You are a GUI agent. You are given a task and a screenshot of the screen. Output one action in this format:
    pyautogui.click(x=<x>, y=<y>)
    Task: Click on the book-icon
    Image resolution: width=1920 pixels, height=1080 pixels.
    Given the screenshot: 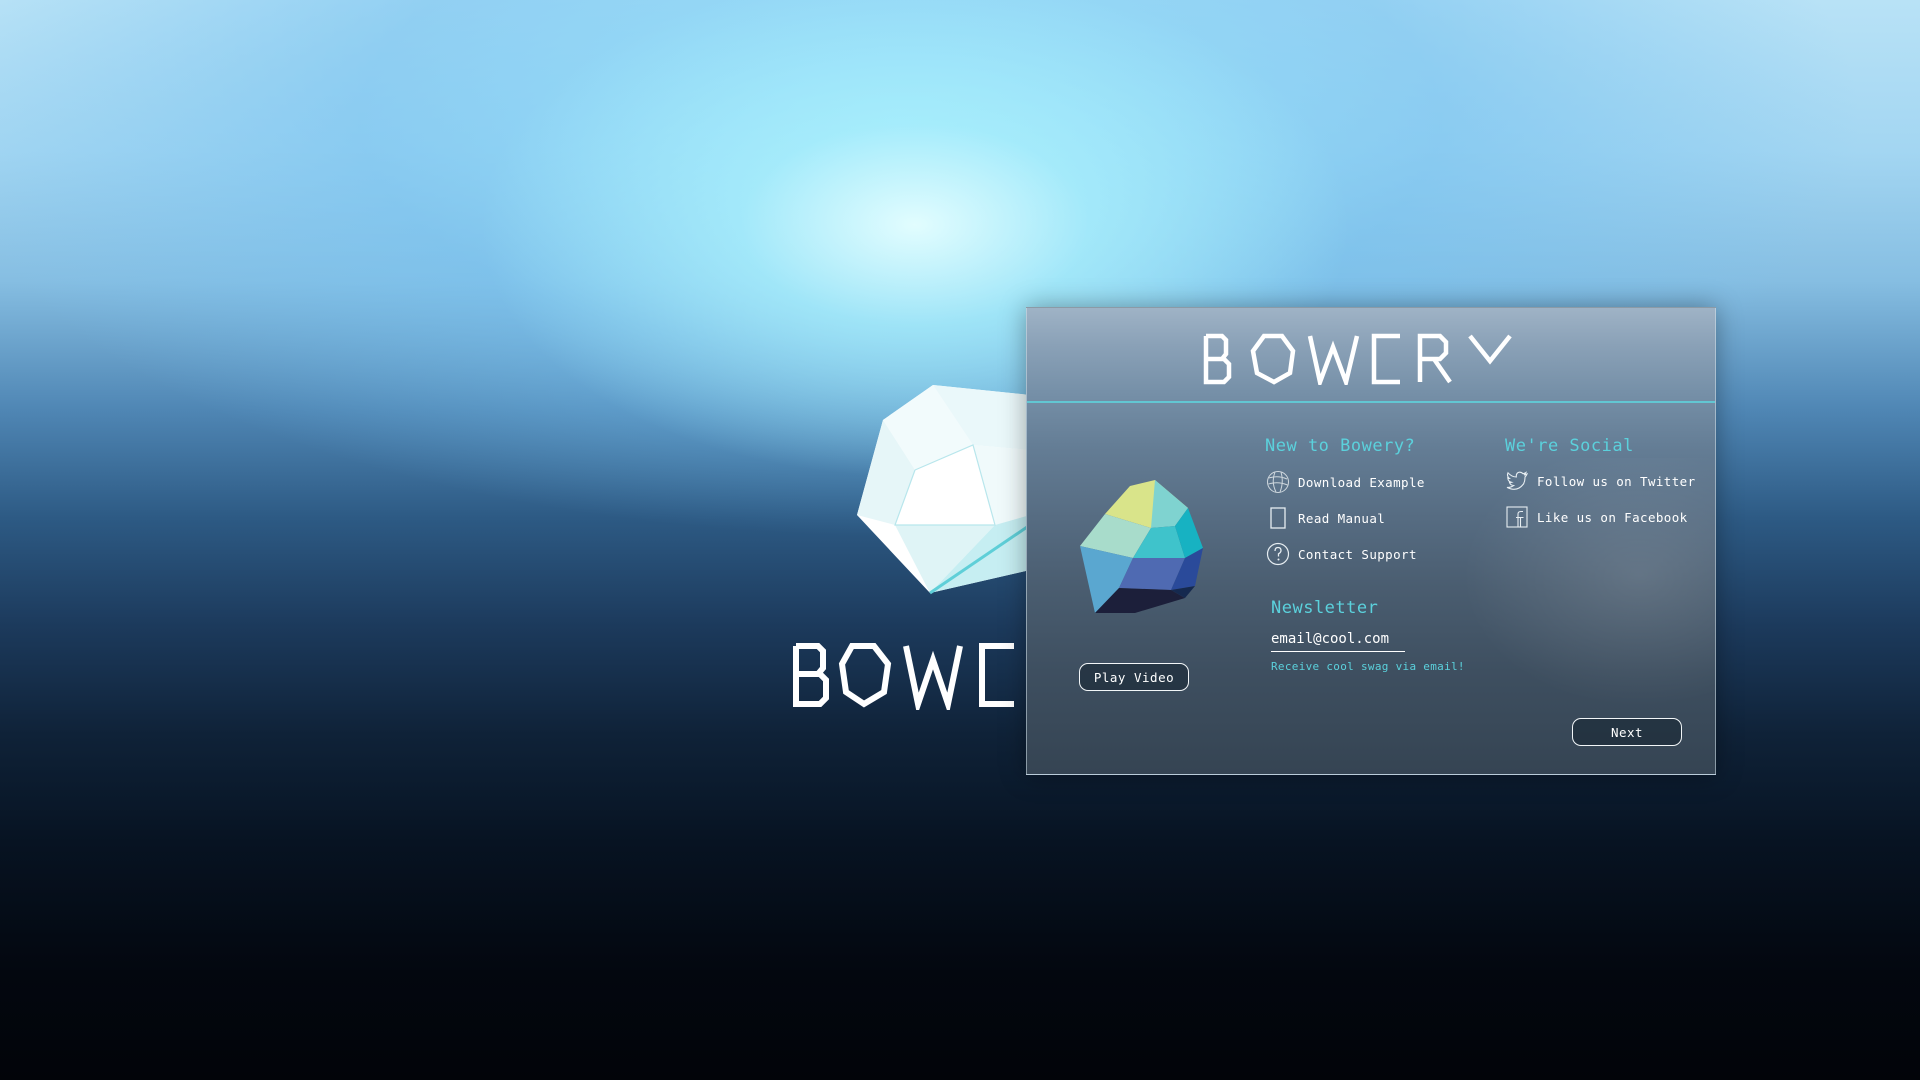 What is the action you would take?
    pyautogui.click(x=1278, y=518)
    